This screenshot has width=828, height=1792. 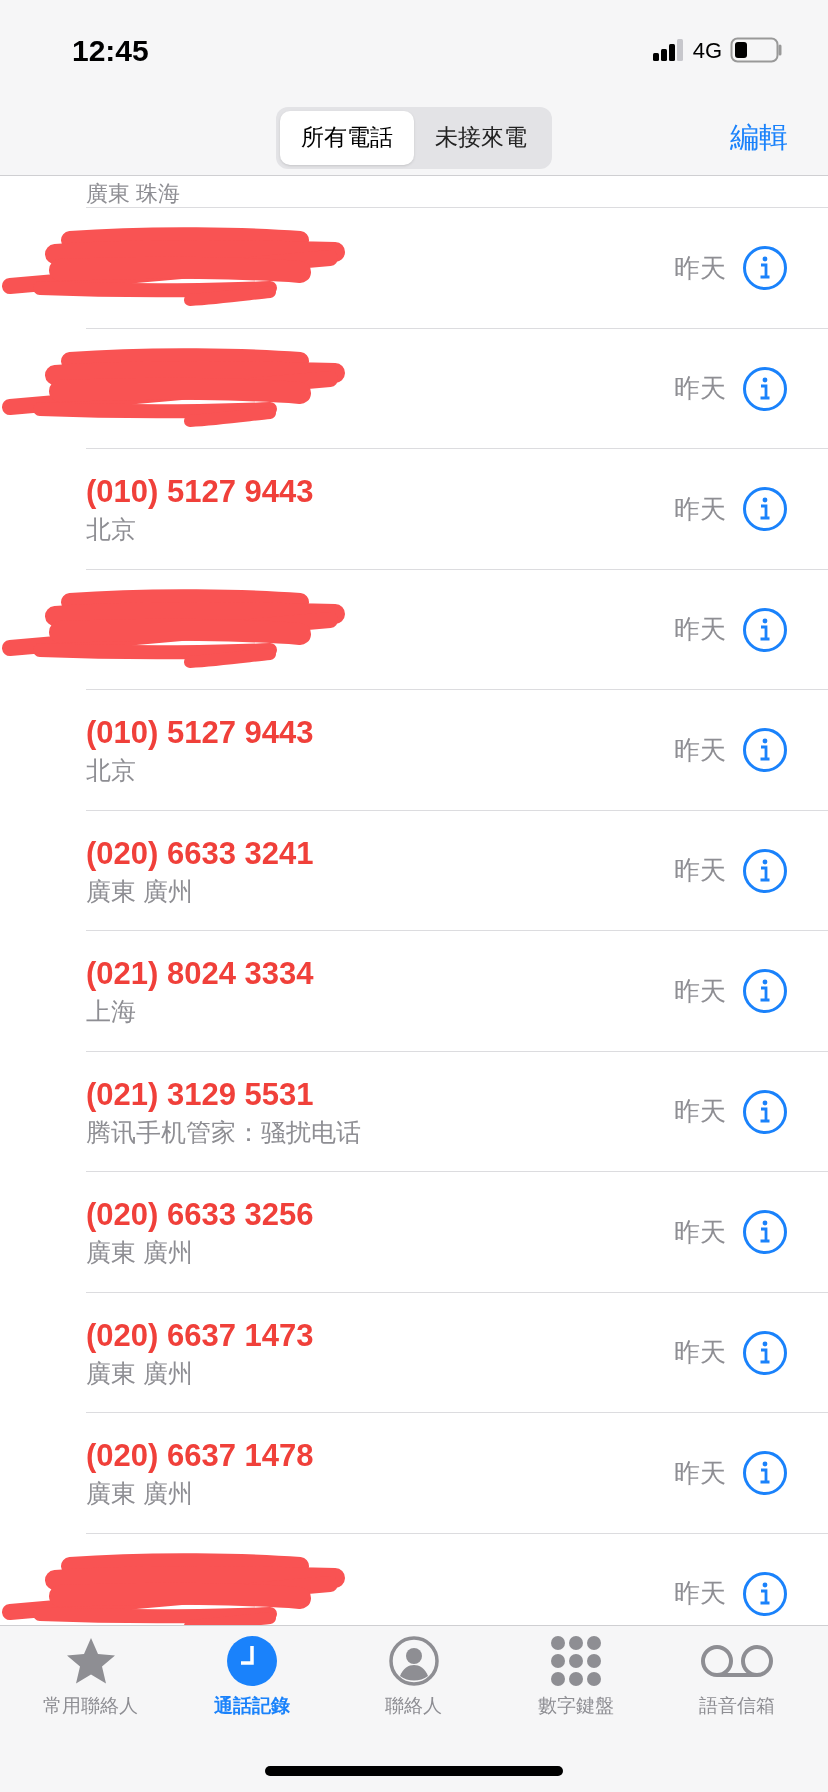 I want to click on segment-tab: 未接來電, so click(x=481, y=137).